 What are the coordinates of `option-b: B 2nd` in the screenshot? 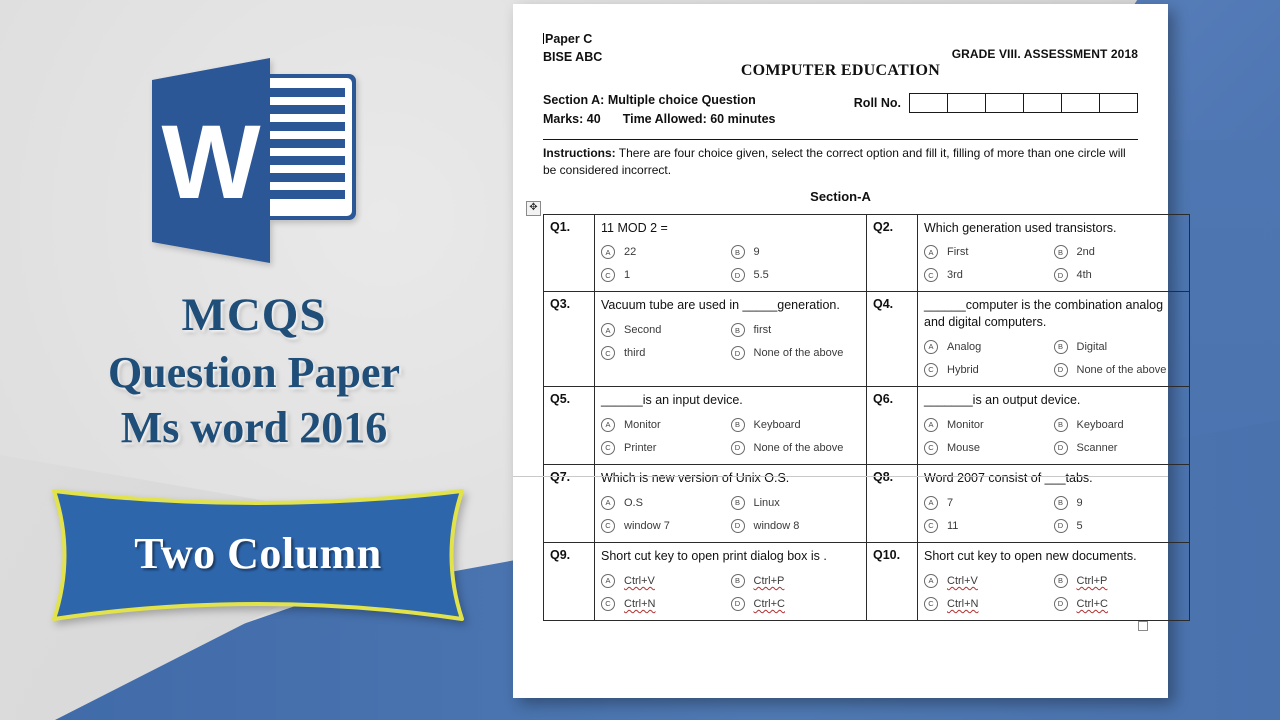 It's located at (1118, 252).